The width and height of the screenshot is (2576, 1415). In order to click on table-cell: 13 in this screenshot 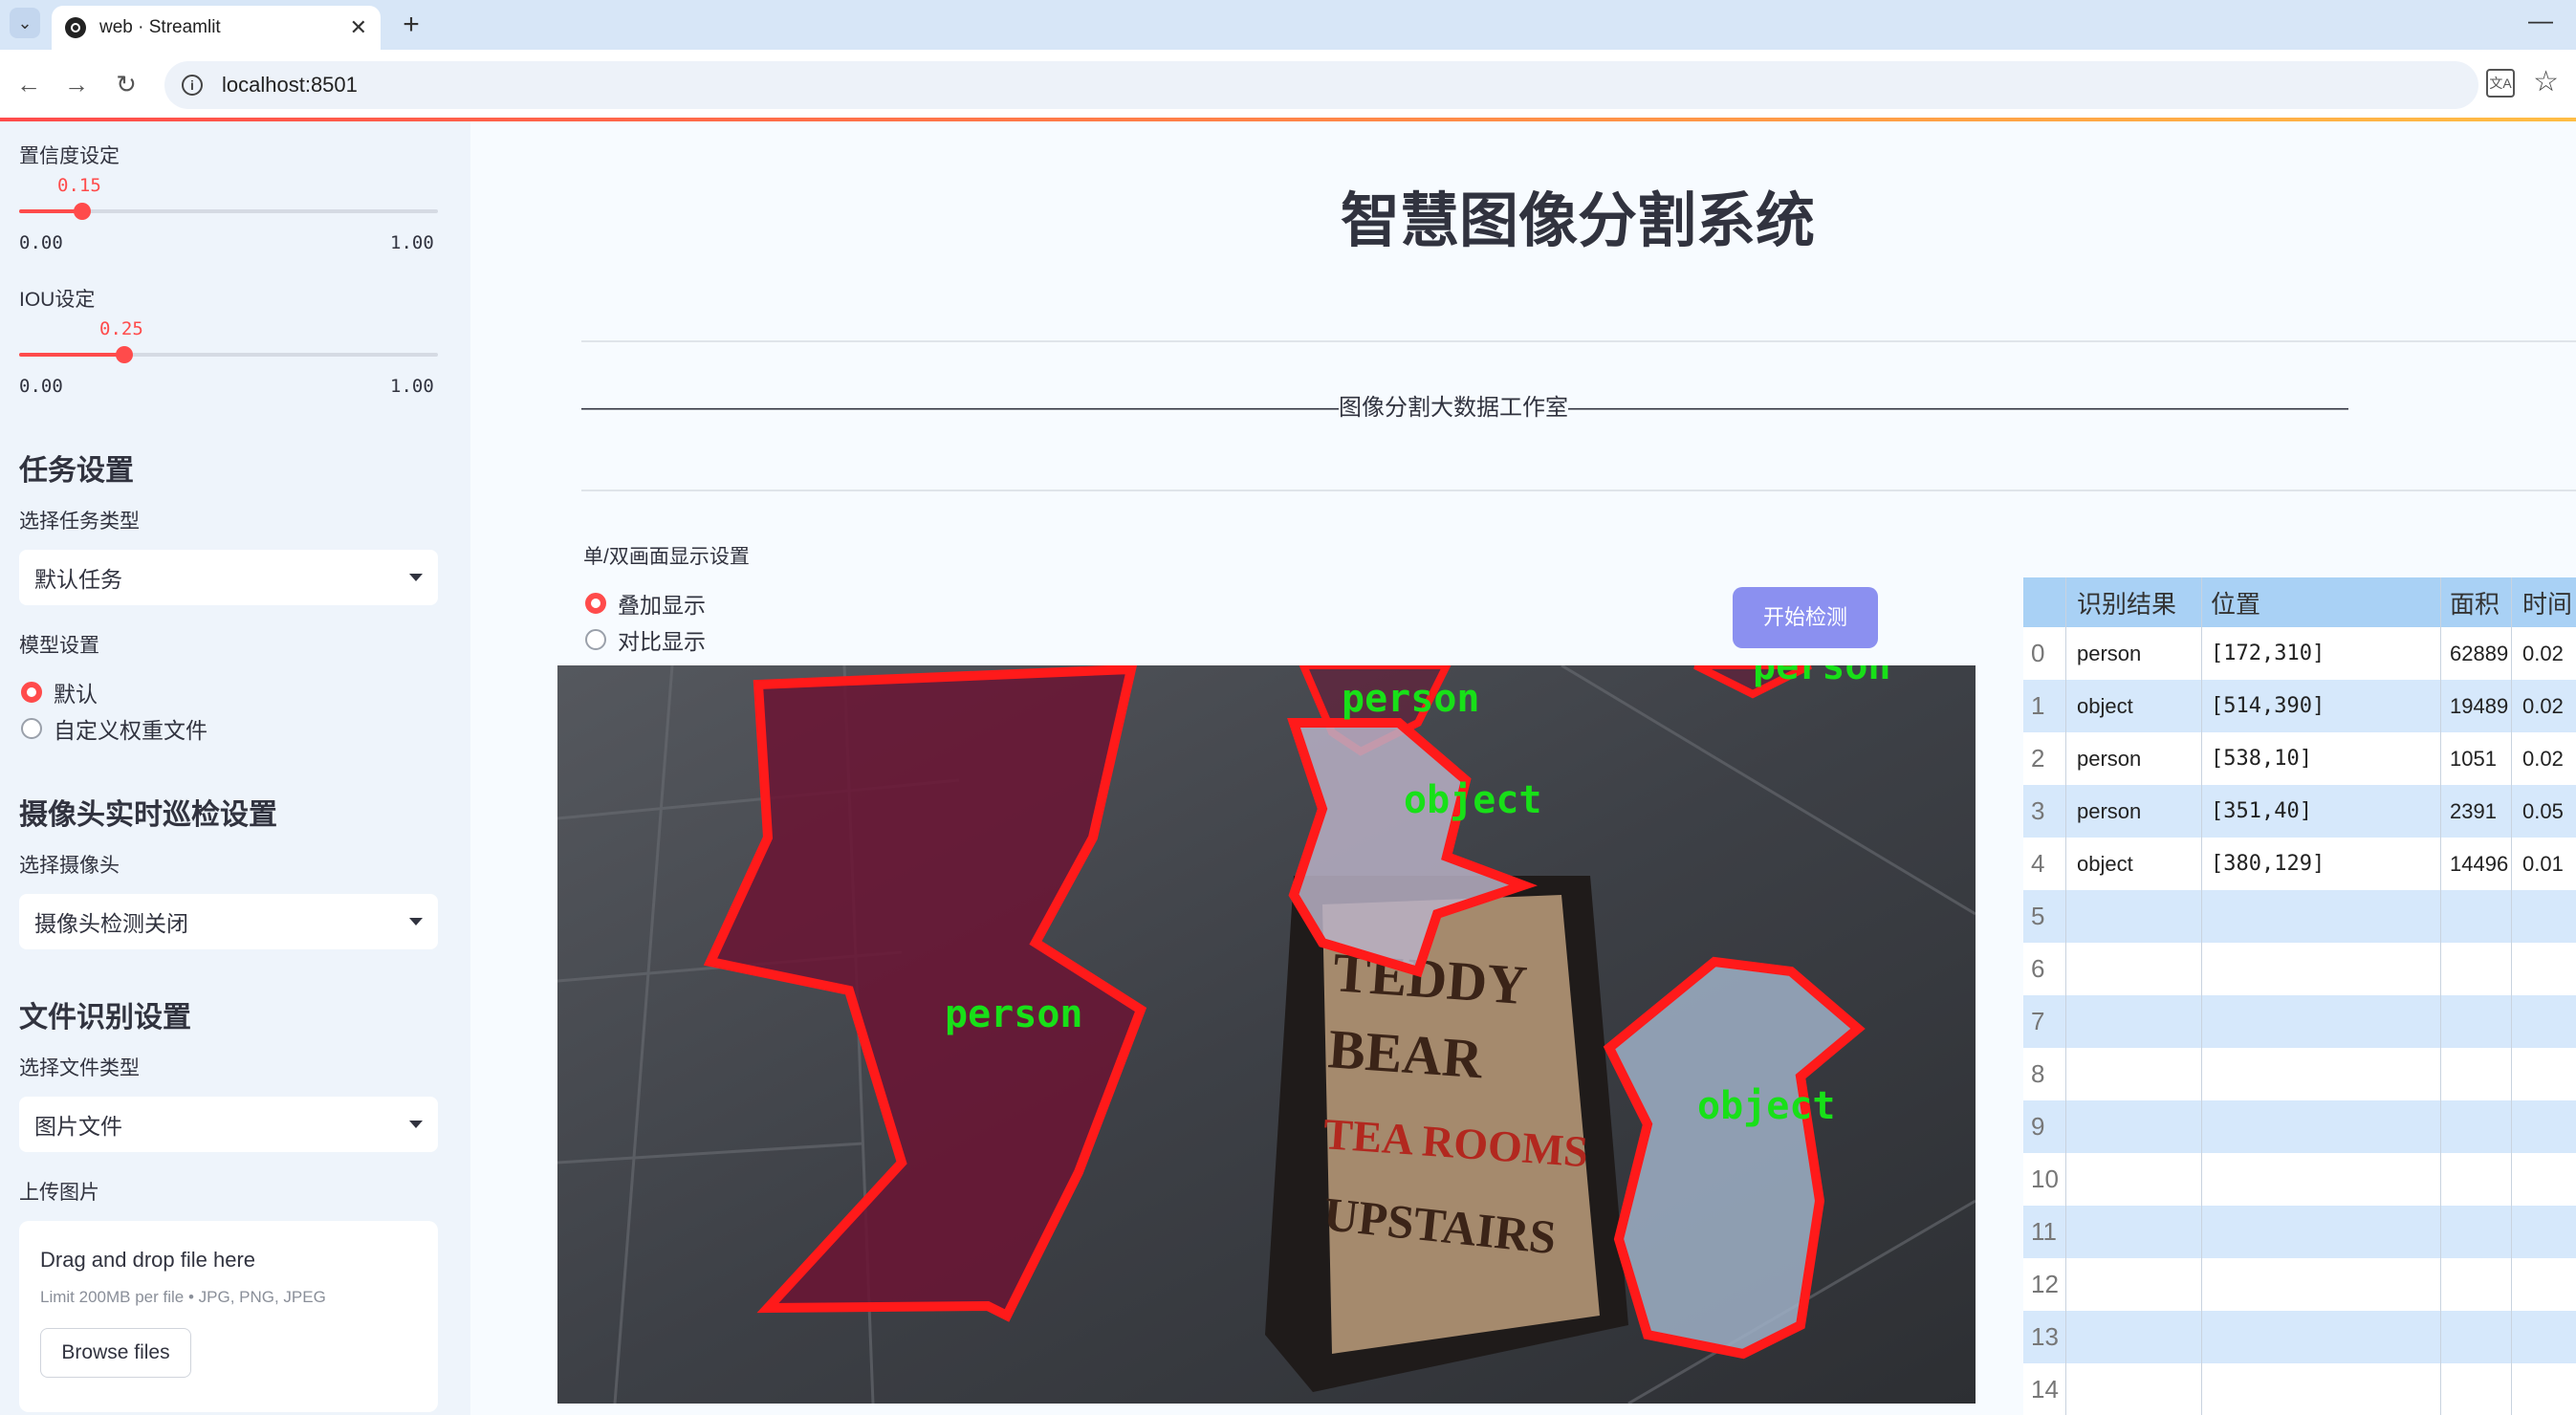, I will do `click(2045, 1336)`.